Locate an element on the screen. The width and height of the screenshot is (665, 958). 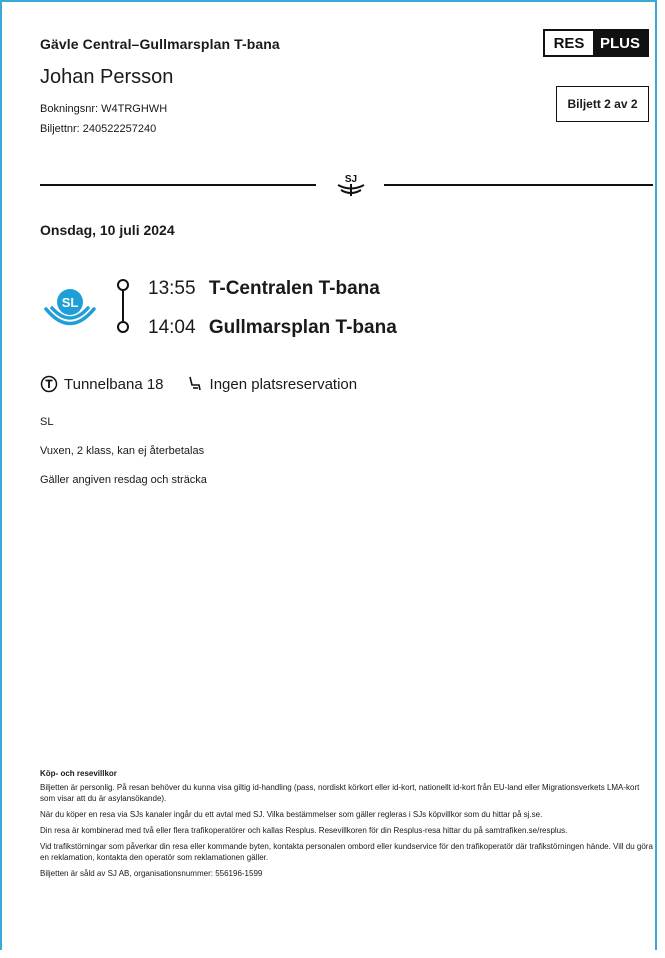
sl-logo-icon: SL is located at coordinates (70, 307).